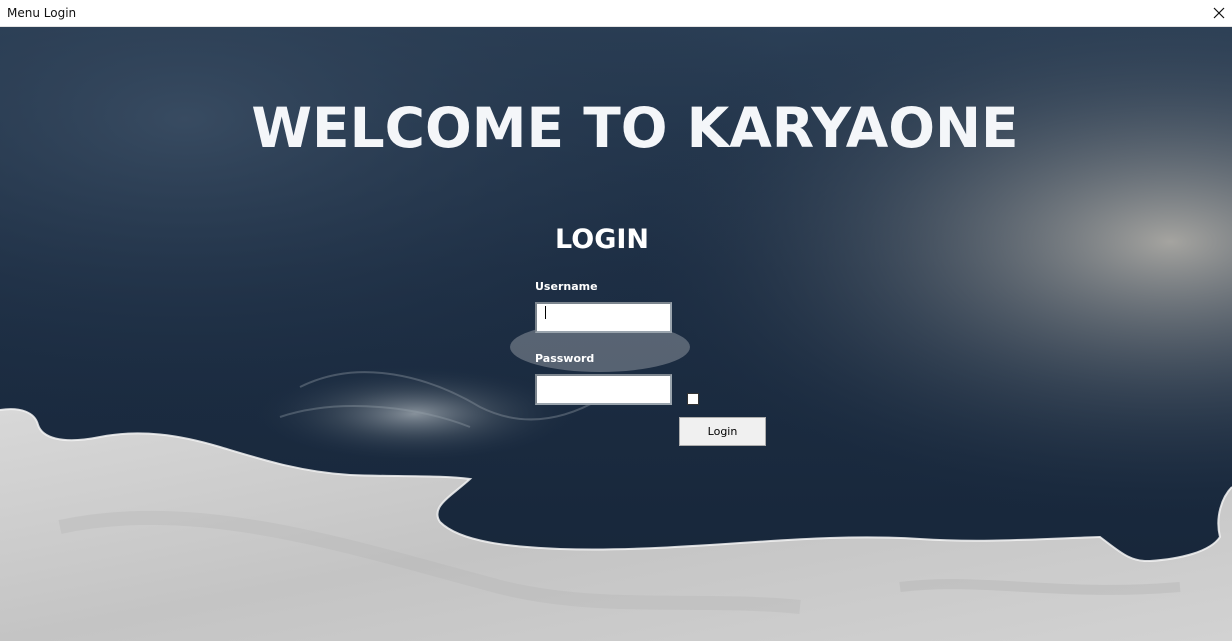 Image resolution: width=1232 pixels, height=641 pixels. Describe the element at coordinates (722, 431) in the screenshot. I see `login-button: Login` at that location.